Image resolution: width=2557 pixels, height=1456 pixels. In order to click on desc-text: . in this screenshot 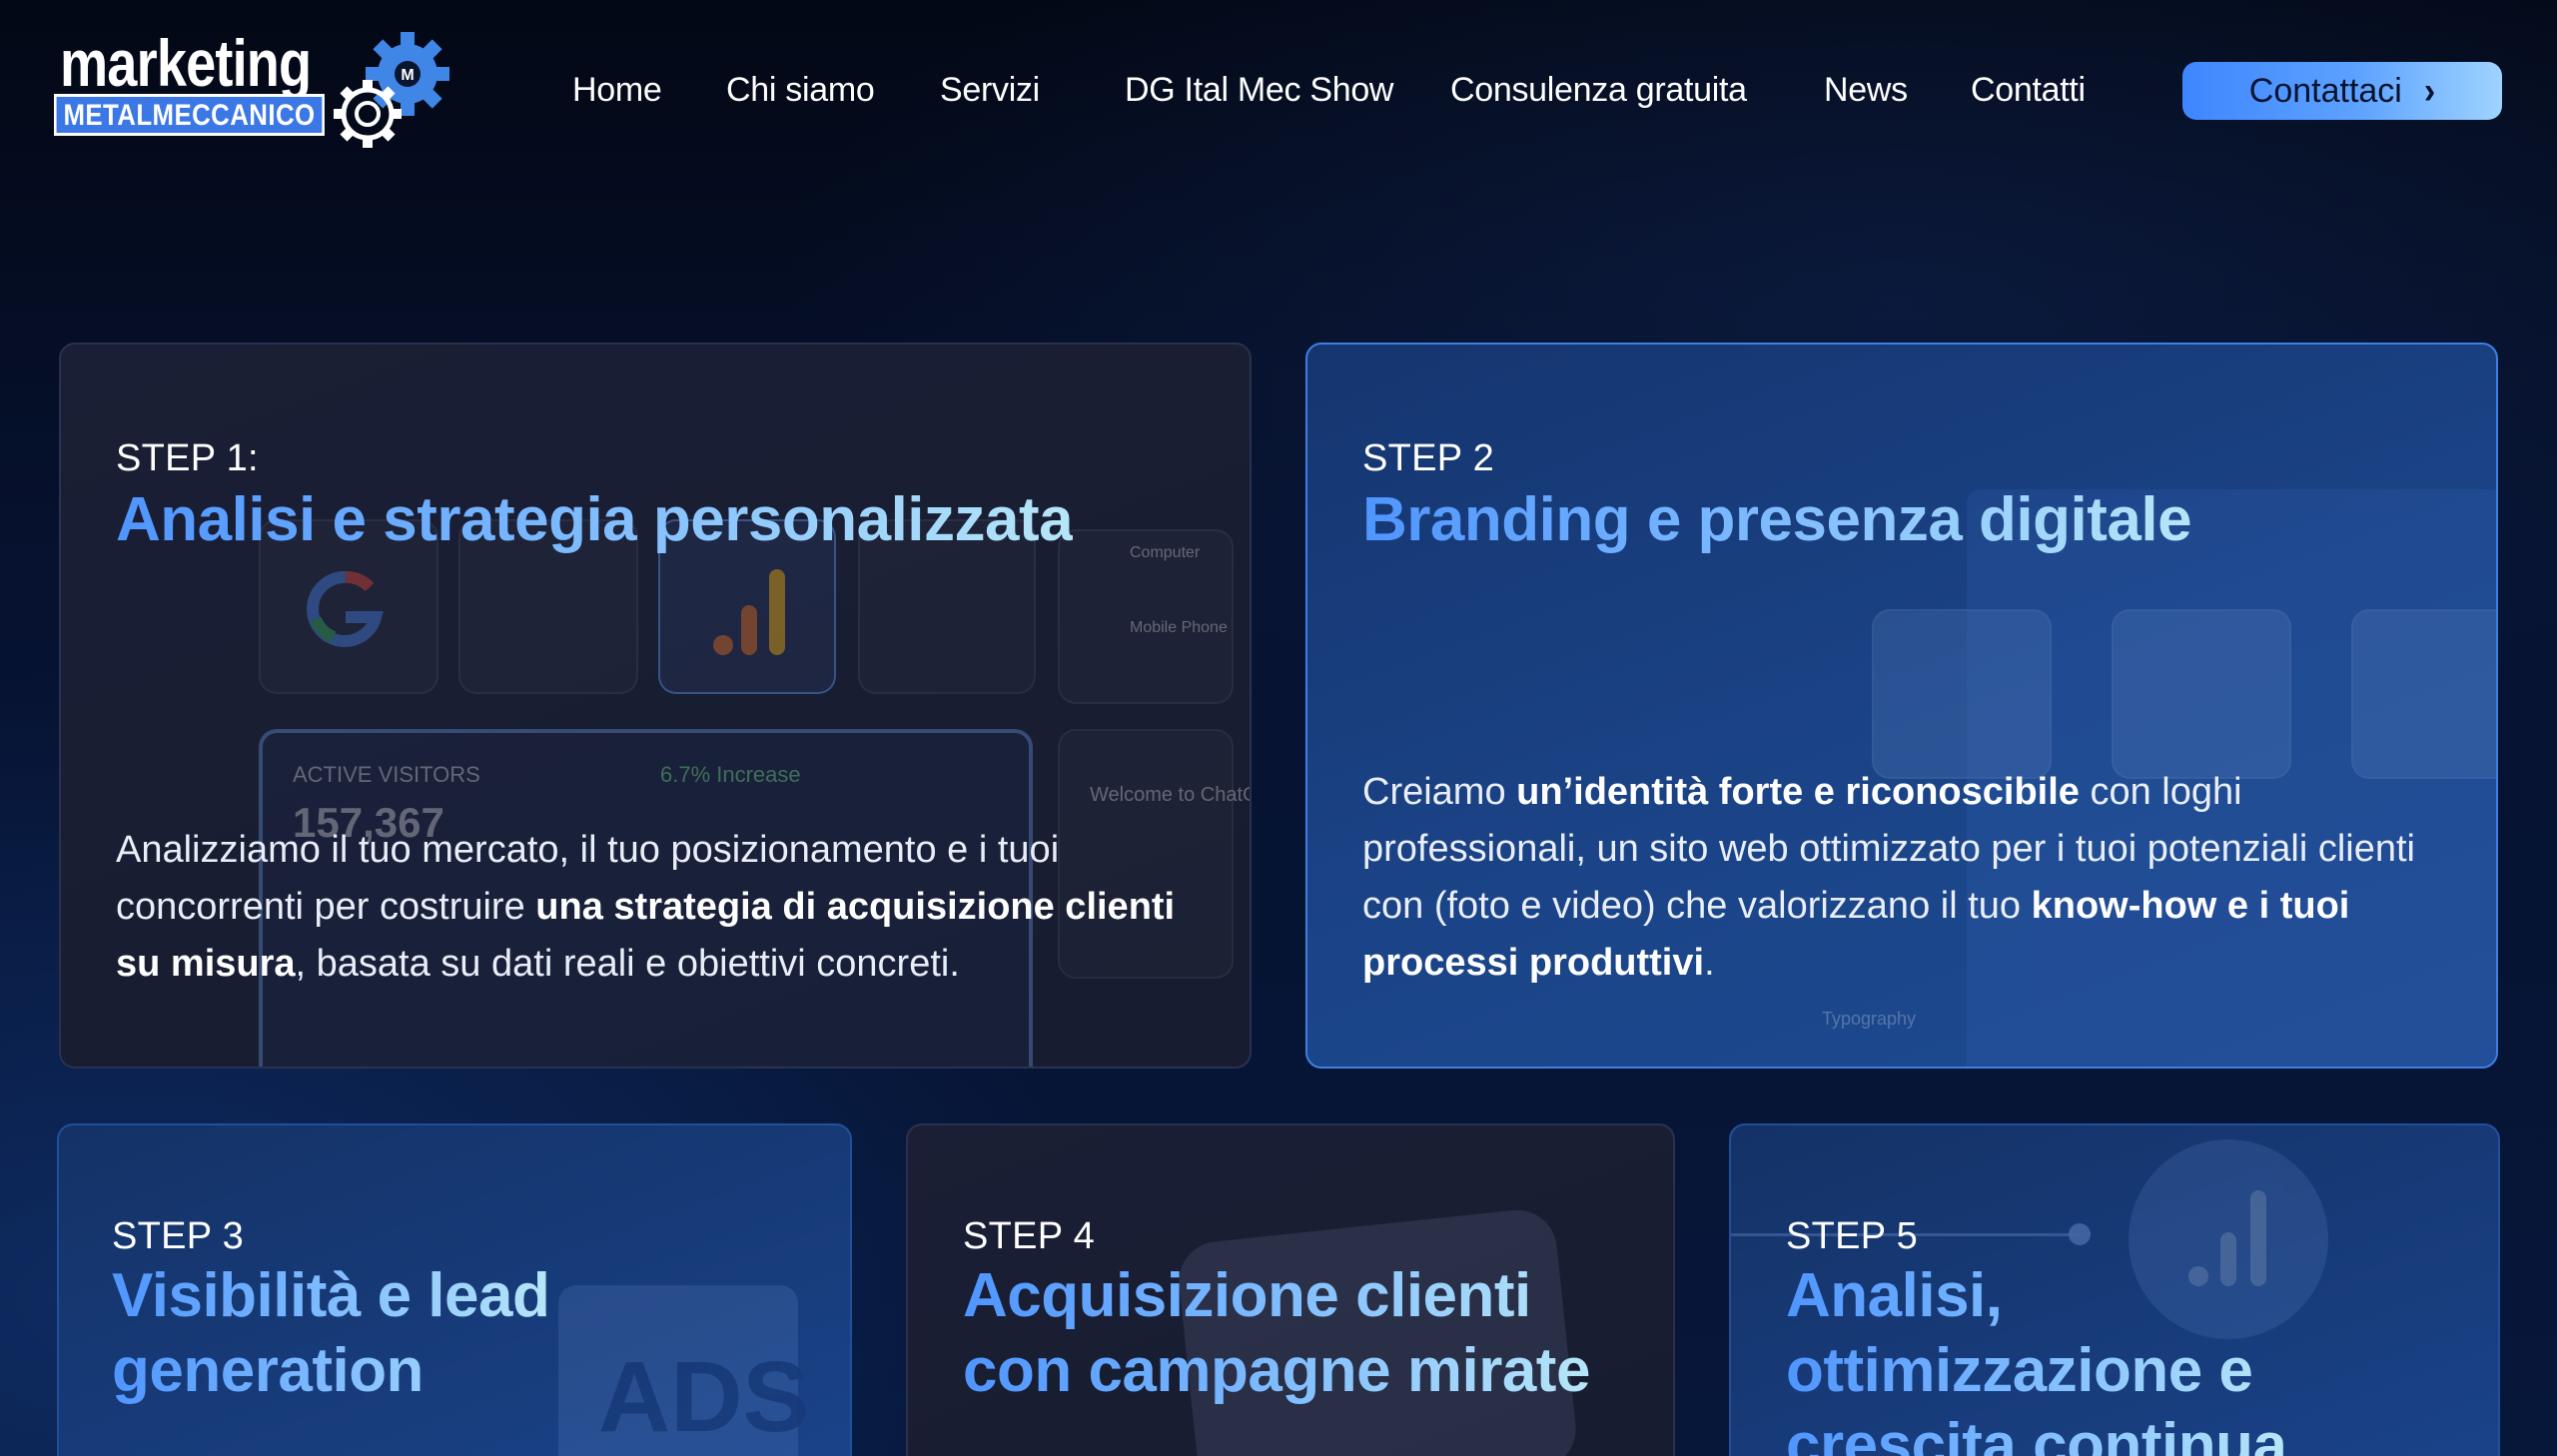, I will do `click(1709, 963)`.